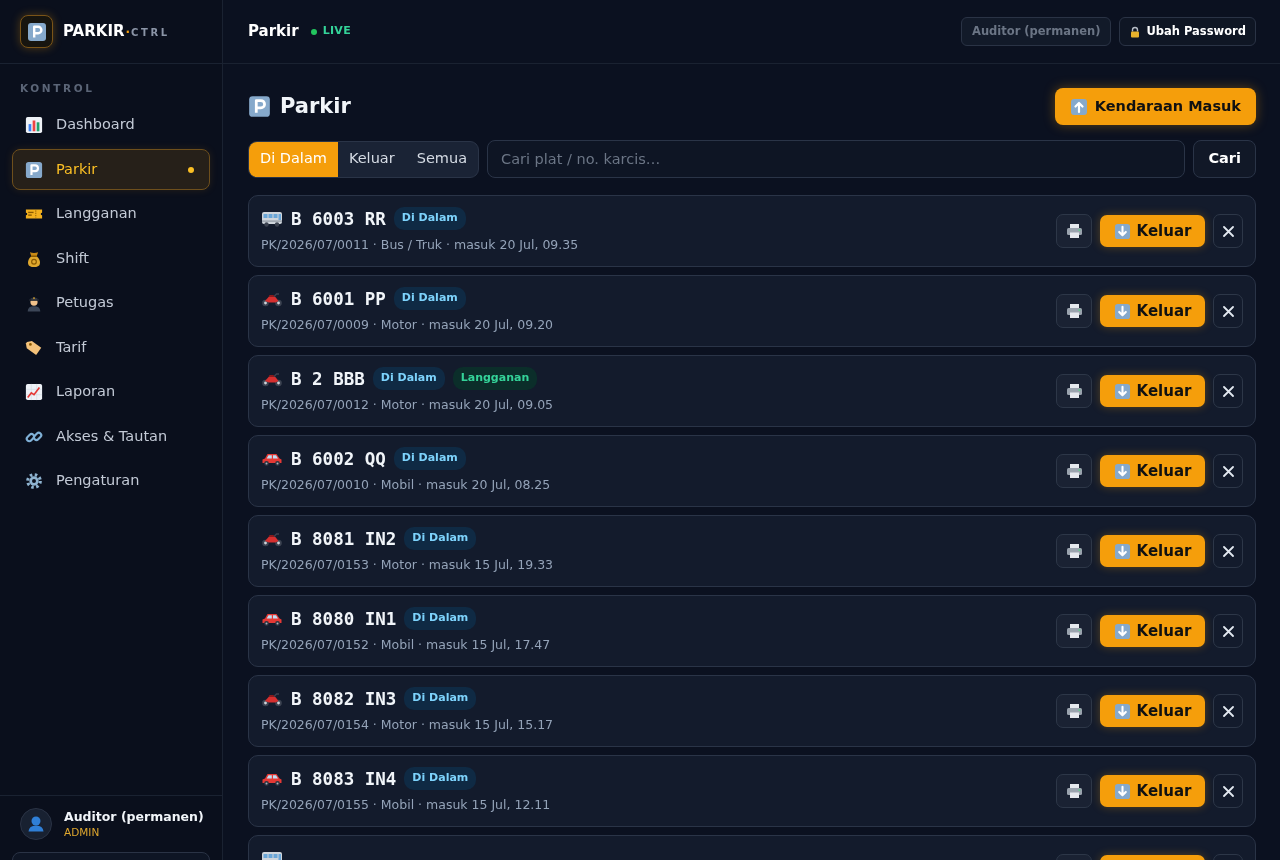 The width and height of the screenshot is (1280, 860). I want to click on tag-icon, so click(34, 347).